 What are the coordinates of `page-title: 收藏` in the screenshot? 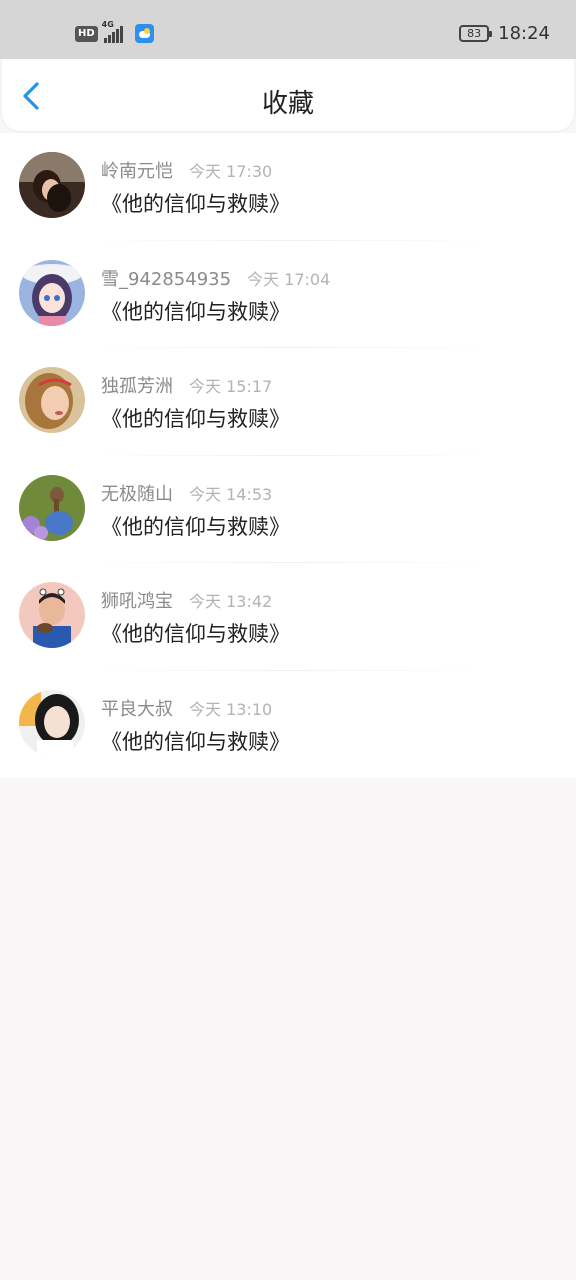 It's located at (287, 104).